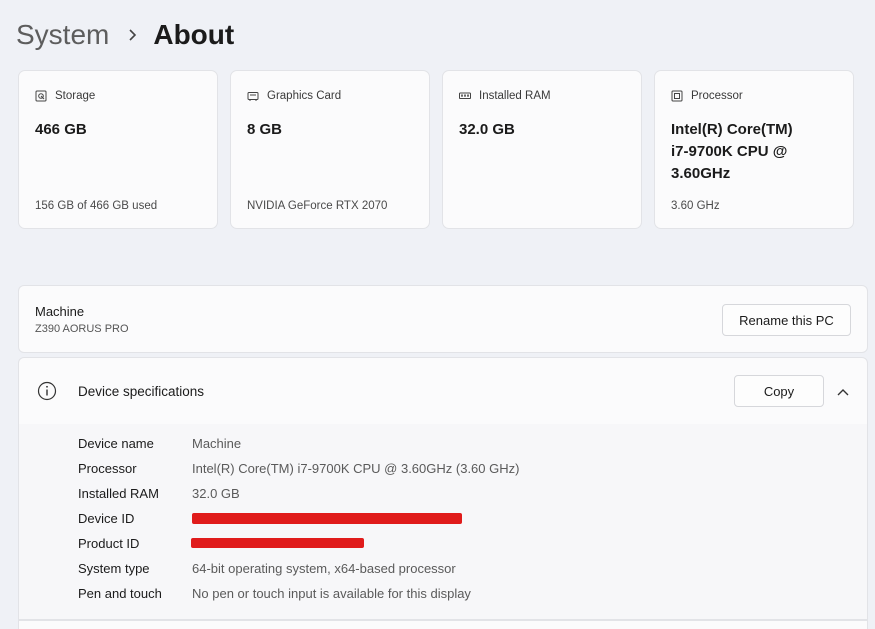 This screenshot has height=629, width=875. I want to click on spec-label: Pen and touch, so click(120, 593).